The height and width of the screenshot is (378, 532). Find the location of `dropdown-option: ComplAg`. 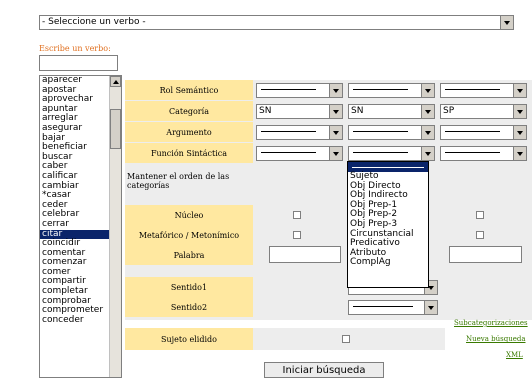

dropdown-option: ComplAg is located at coordinates (388, 263).